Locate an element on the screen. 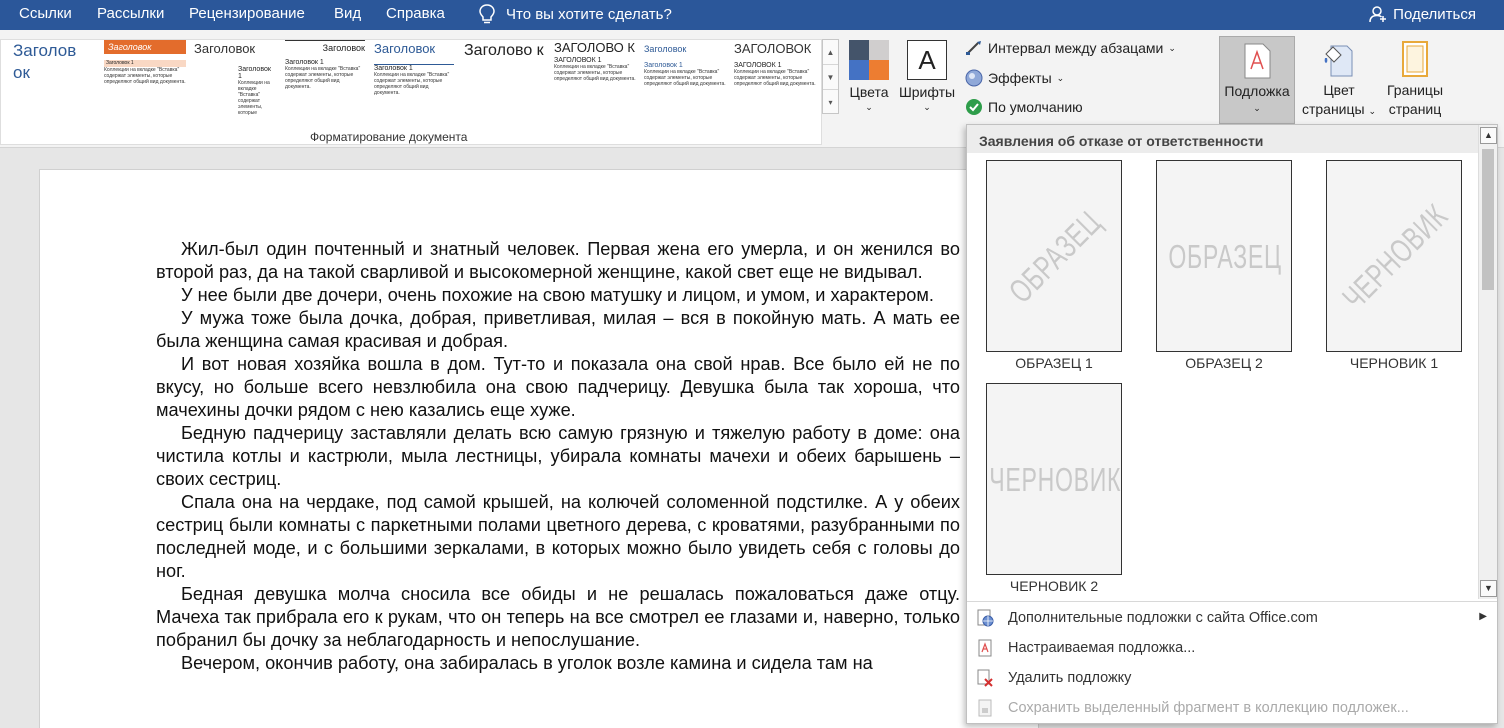  remove-watermark-icon is located at coordinates (985, 678).